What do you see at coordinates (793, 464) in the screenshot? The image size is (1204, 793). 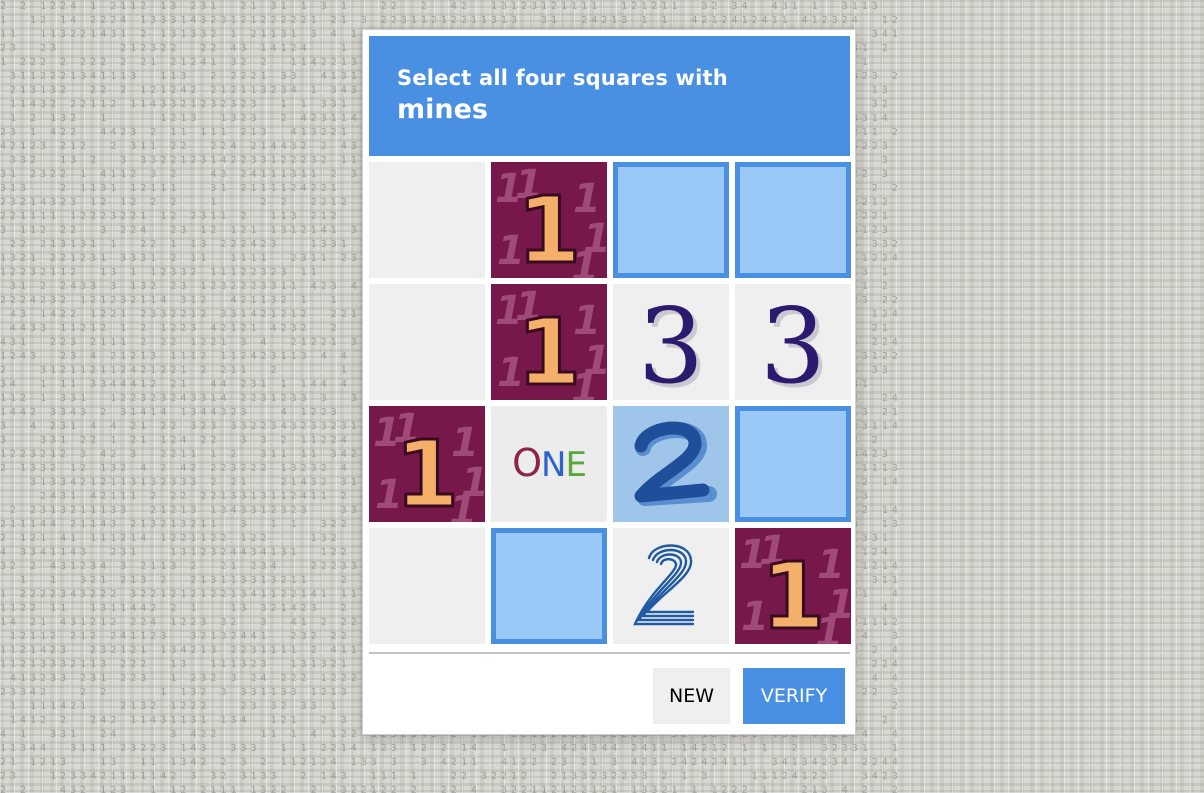 I see `tile-r3-c4` at bounding box center [793, 464].